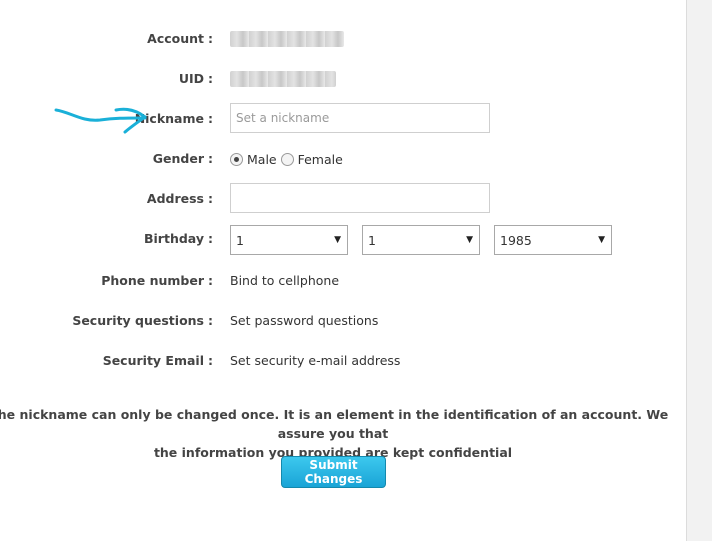 The height and width of the screenshot is (541, 712). What do you see at coordinates (283, 79) in the screenshot?
I see `uid-value-redacted` at bounding box center [283, 79].